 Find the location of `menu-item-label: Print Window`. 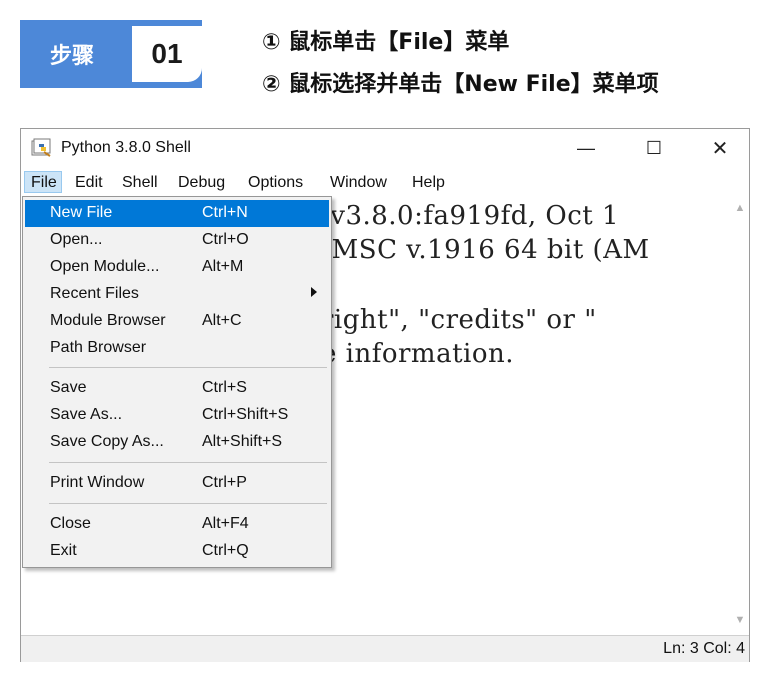

menu-item-label: Print Window is located at coordinates (97, 482).